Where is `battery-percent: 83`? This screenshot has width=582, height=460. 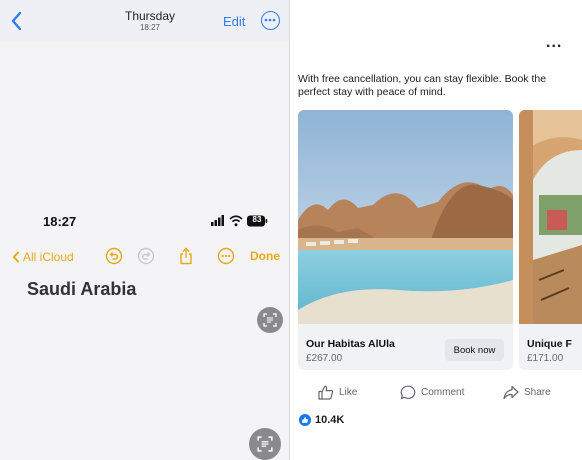 battery-percent: 83 is located at coordinates (257, 219).